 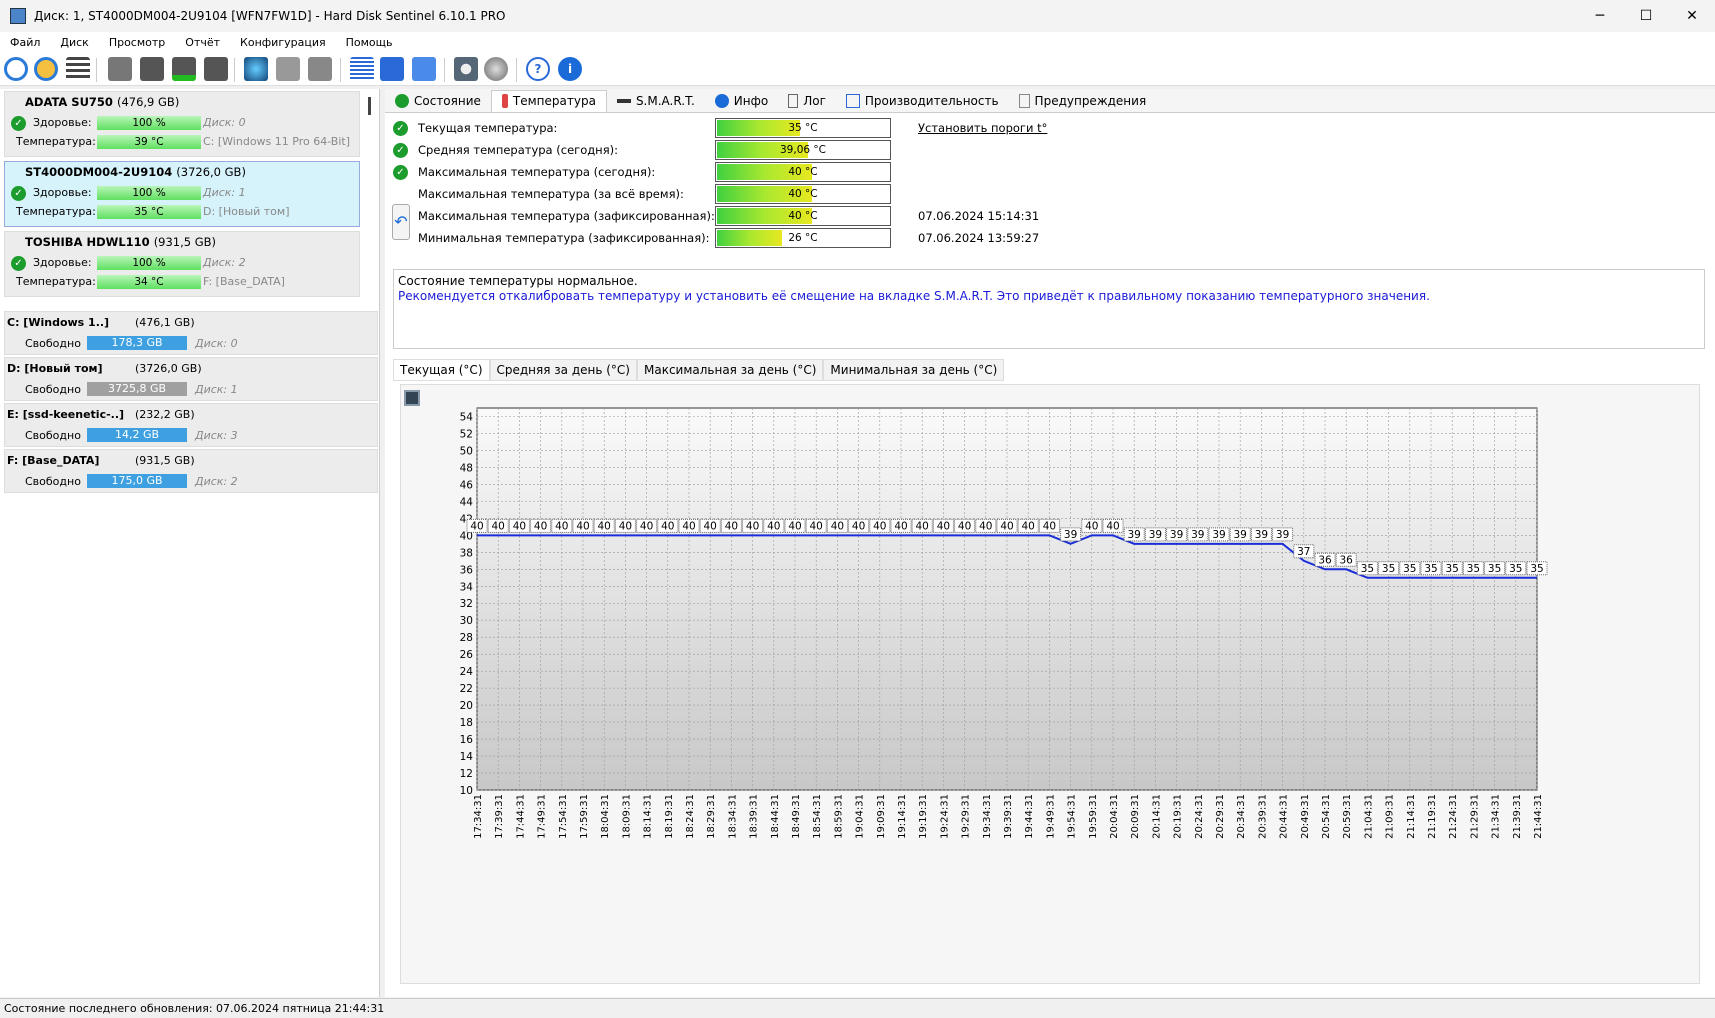 What do you see at coordinates (369, 42) in the screenshot?
I see `menu-help: Помощь` at bounding box center [369, 42].